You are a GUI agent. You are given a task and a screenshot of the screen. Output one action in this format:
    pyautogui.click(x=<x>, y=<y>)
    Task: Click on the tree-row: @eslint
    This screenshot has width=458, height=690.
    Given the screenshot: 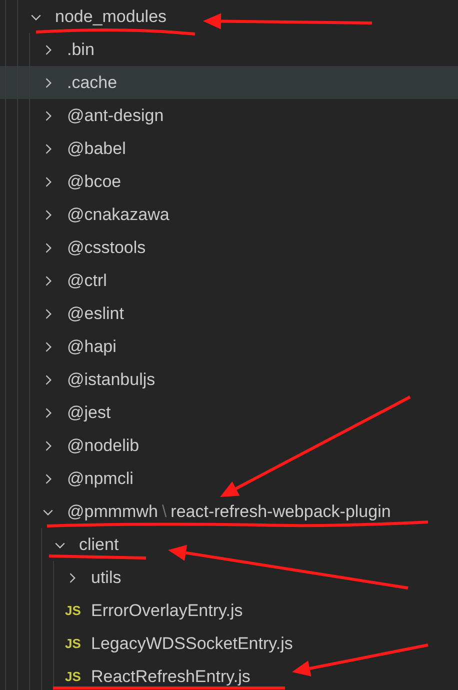 What is the action you would take?
    pyautogui.click(x=229, y=313)
    